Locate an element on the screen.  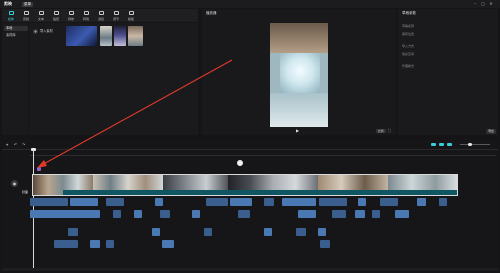
annotation-arrow-head is located at coordinates (42, 164).